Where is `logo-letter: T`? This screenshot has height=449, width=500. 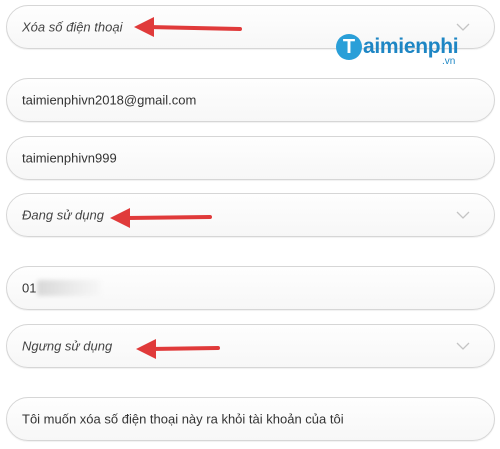
logo-letter: T is located at coordinates (349, 47).